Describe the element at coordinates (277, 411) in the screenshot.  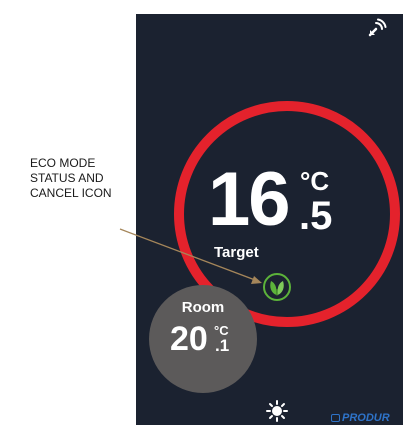
I see `brightness-icon` at that location.